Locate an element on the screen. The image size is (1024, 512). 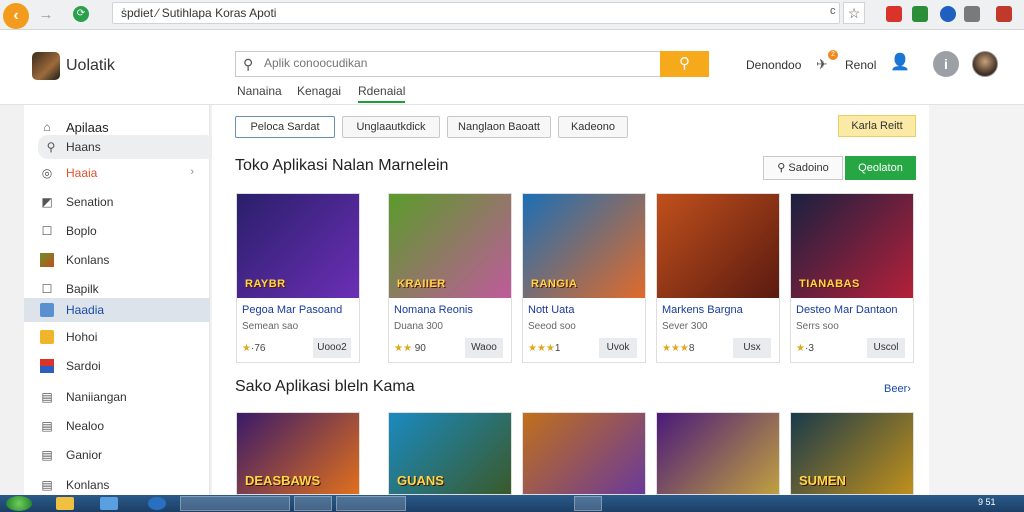
reload-icon: ⟳ is located at coordinates (81, 14).